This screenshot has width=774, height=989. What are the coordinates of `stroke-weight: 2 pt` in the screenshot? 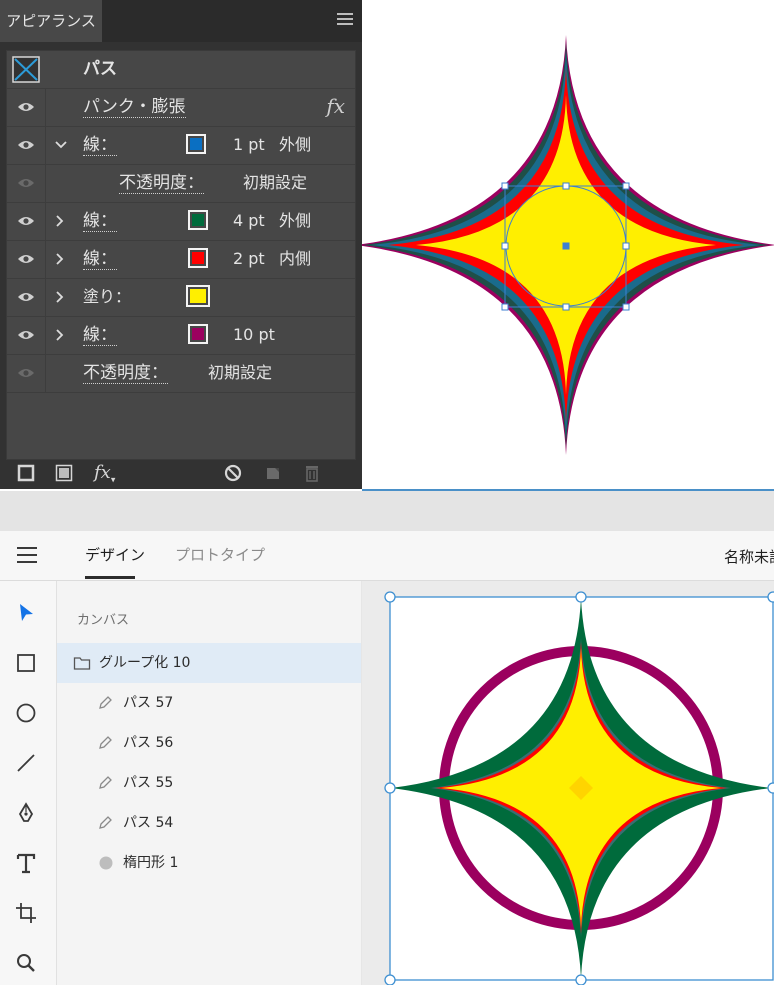 It's located at (249, 258).